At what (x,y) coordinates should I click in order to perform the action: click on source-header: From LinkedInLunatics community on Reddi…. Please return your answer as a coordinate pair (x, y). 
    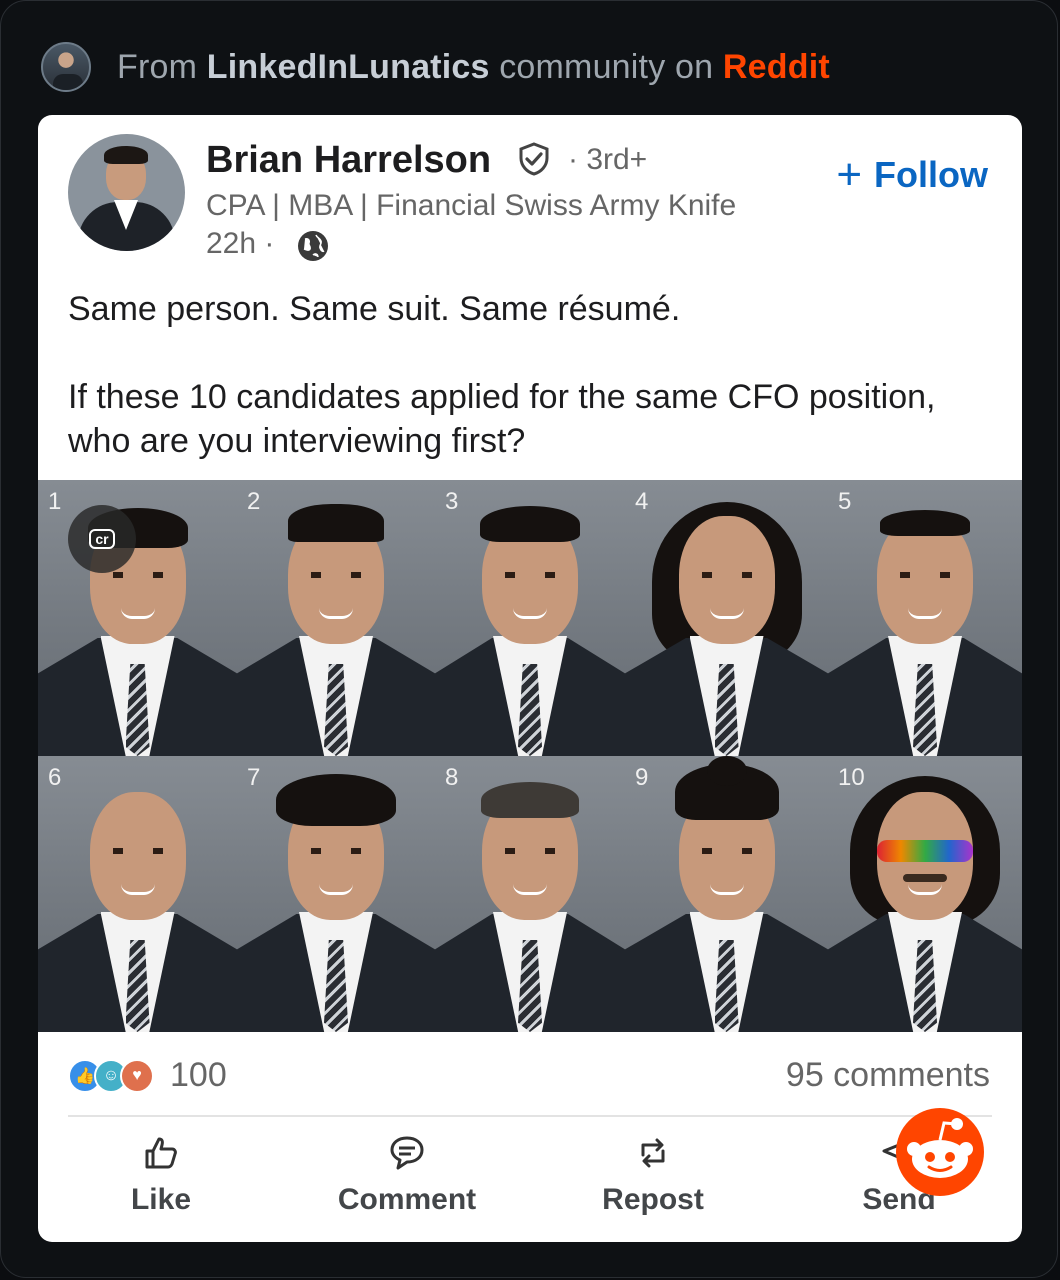
    Looking at the image, I should click on (435, 67).